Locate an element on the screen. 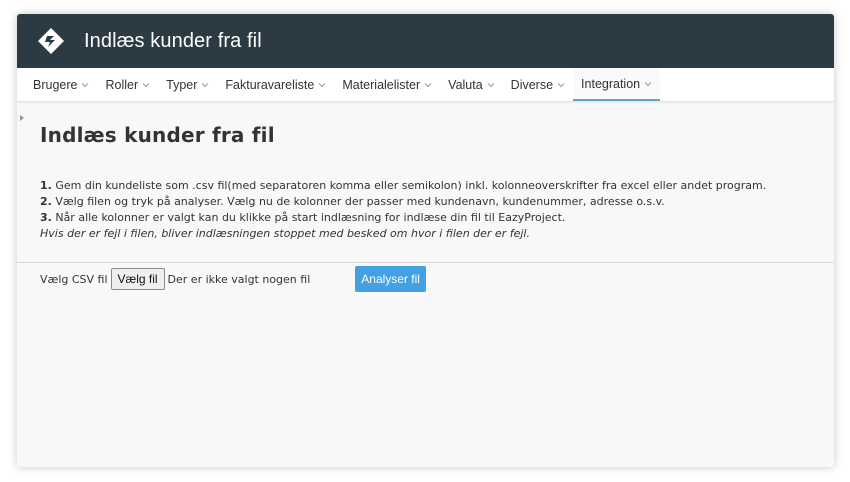  nav-item-valuta: Valuta is located at coordinates (471, 84).